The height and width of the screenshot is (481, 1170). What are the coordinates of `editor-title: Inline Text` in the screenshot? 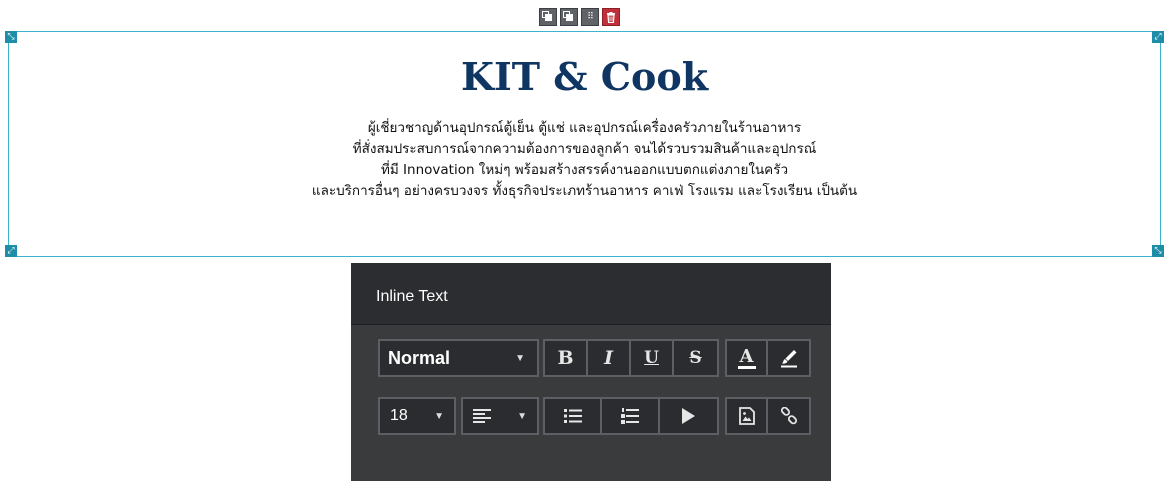 It's located at (412, 296).